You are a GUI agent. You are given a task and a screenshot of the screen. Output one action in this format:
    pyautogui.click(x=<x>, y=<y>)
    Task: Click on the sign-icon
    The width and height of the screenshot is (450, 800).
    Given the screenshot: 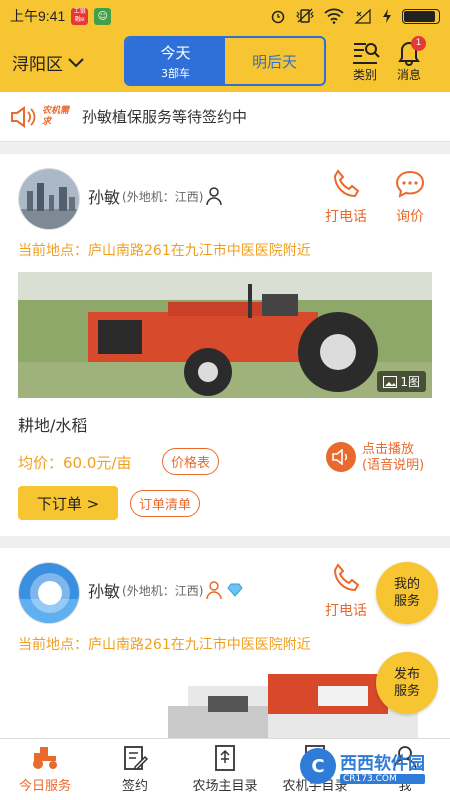 What is the action you would take?
    pyautogui.click(x=136, y=758)
    